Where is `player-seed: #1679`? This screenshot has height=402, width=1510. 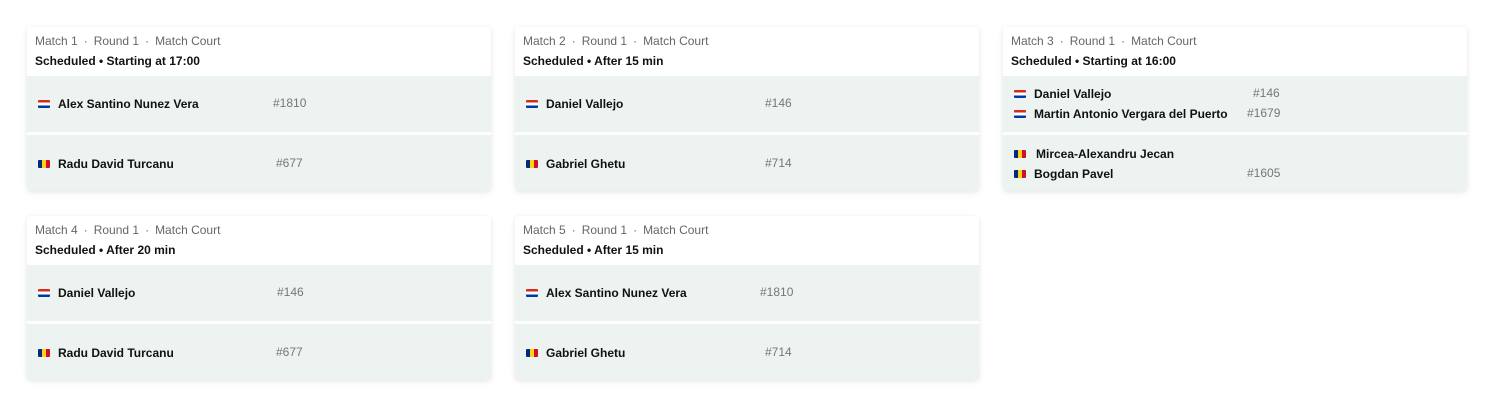 player-seed: #1679 is located at coordinates (1264, 113).